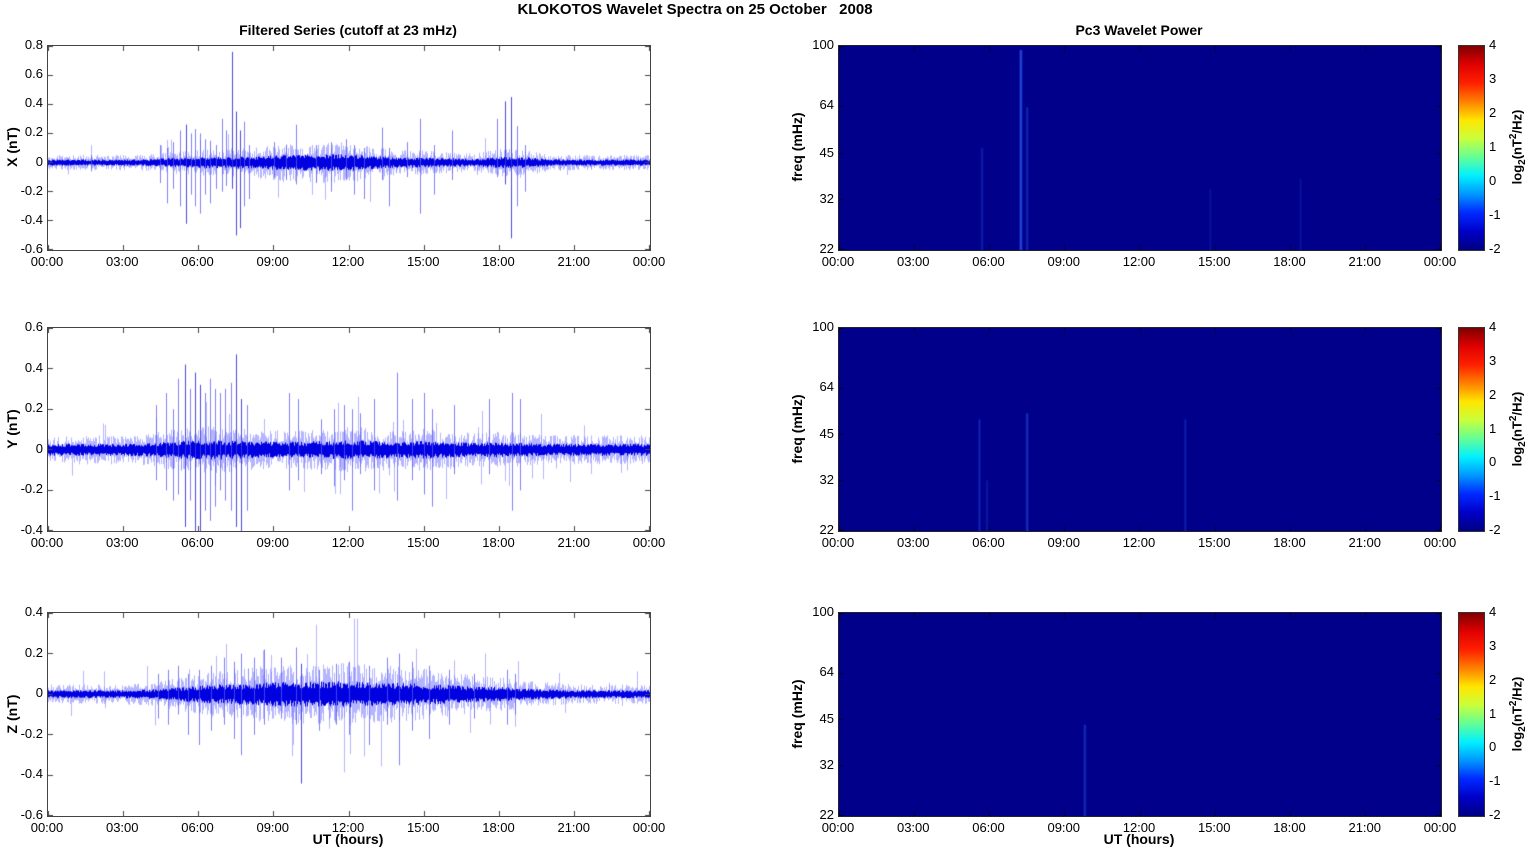 The width and height of the screenshot is (1526, 851). I want to click on z-series-plot, so click(349, 714).